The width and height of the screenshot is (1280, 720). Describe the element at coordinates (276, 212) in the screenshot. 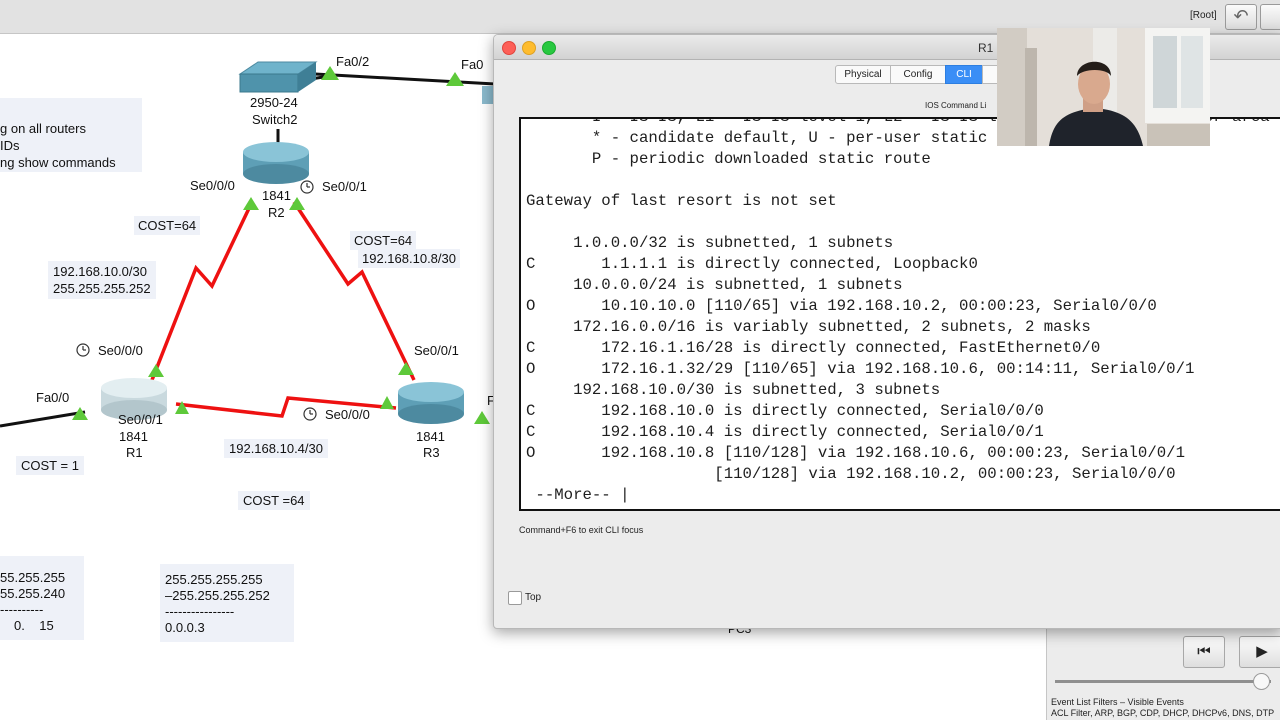

I see `device-name-label: R2` at that location.